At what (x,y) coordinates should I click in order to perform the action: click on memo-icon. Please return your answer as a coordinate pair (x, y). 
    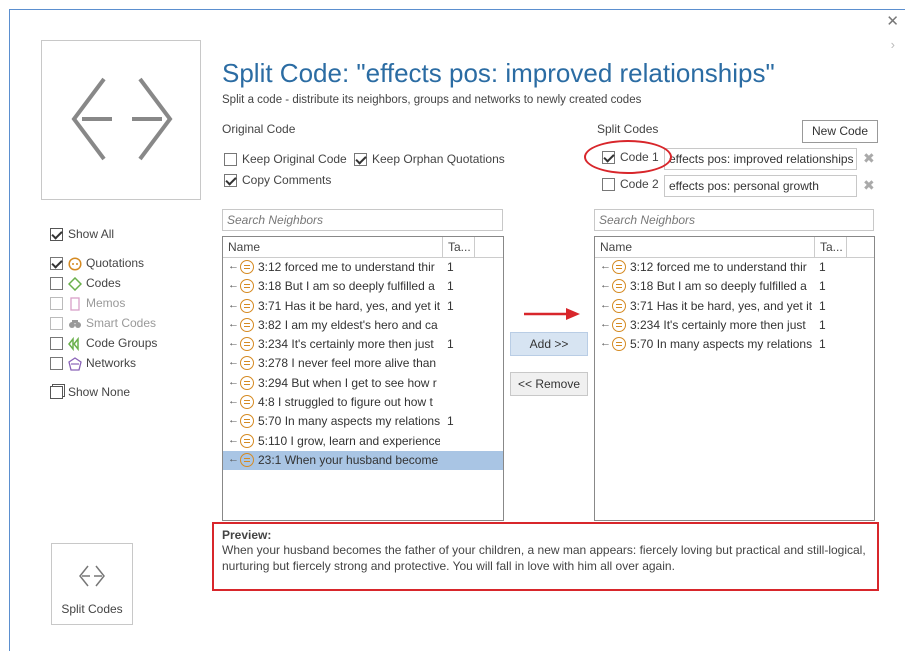
    Looking at the image, I should click on (75, 304).